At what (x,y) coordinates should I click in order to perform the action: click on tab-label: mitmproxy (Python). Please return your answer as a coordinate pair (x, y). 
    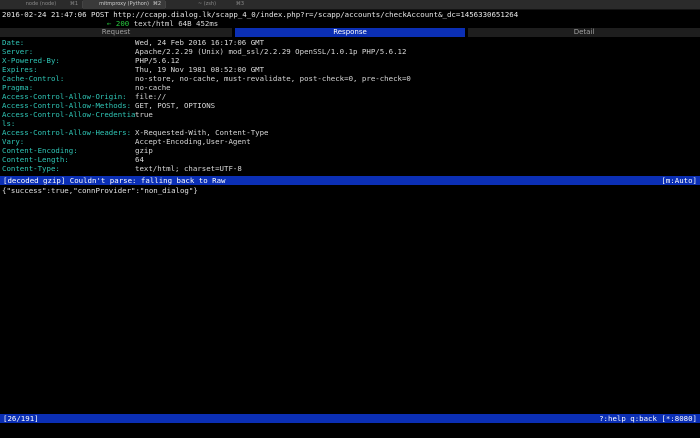
    Looking at the image, I should click on (124, 4).